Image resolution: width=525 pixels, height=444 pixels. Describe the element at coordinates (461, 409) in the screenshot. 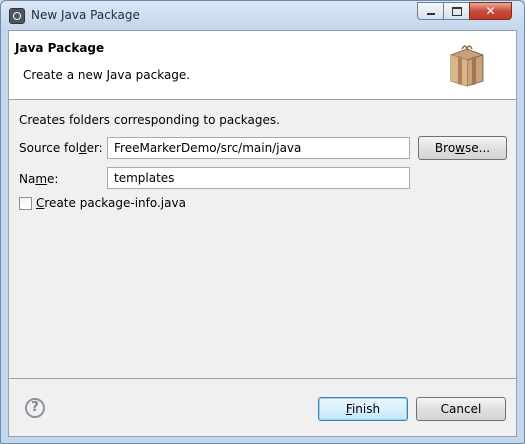

I see `cancel-button: Cancel` at that location.